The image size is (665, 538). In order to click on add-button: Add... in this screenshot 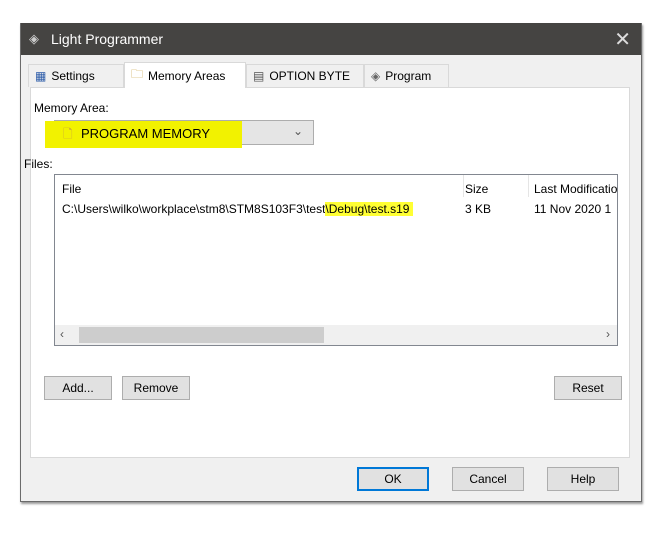, I will do `click(78, 388)`.